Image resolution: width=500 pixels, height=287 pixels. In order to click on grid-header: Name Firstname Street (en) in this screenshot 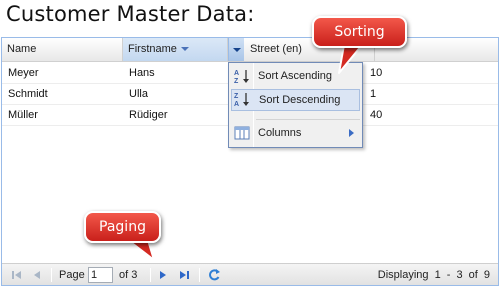, I will do `click(250, 50)`.